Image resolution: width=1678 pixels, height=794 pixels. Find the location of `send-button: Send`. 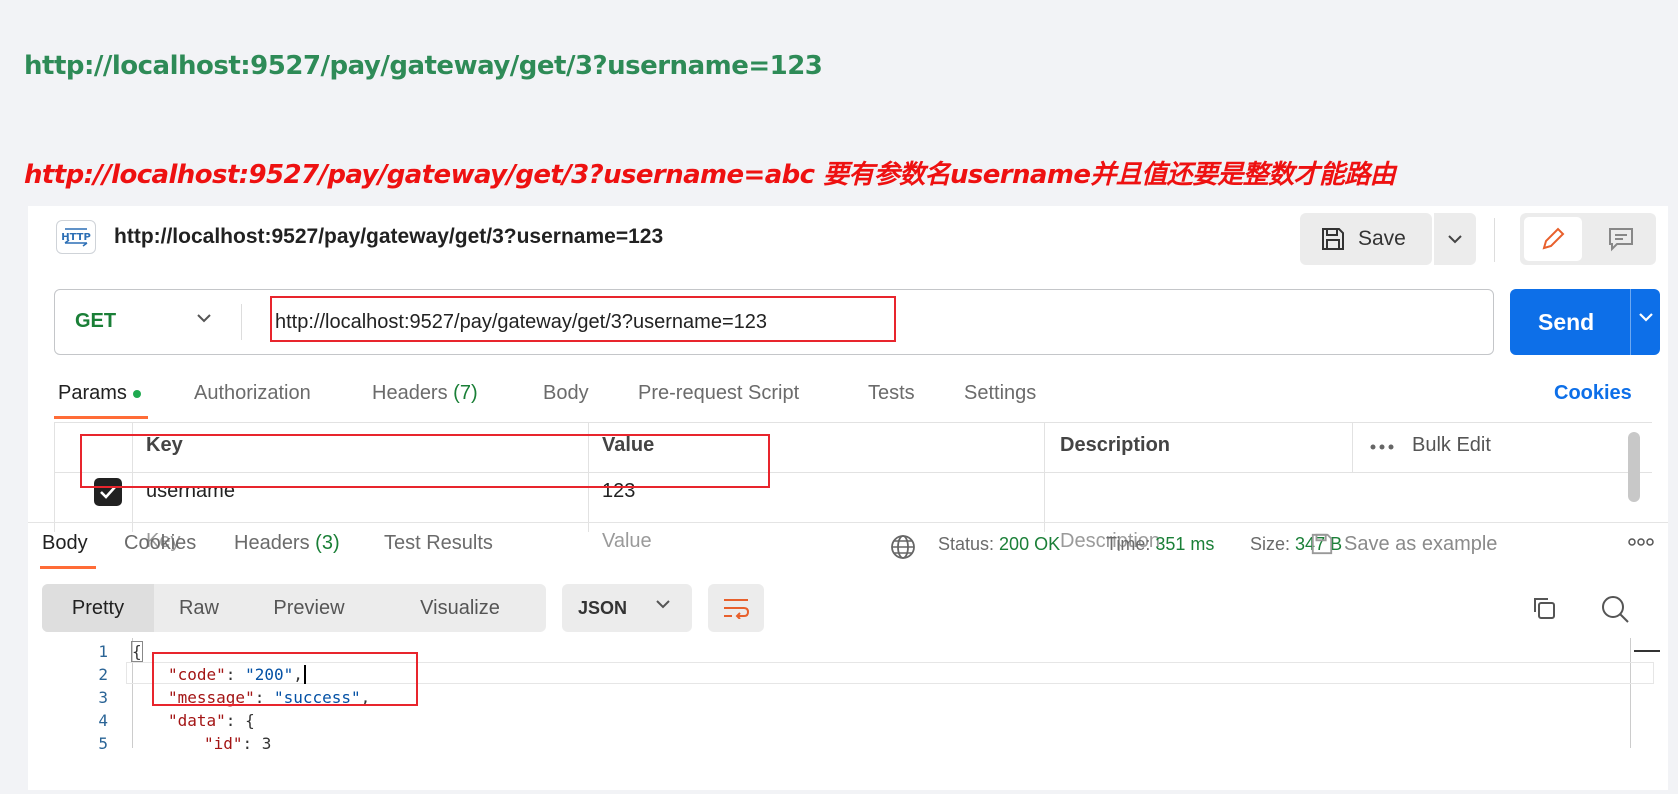

send-button: Send is located at coordinates (1585, 322).